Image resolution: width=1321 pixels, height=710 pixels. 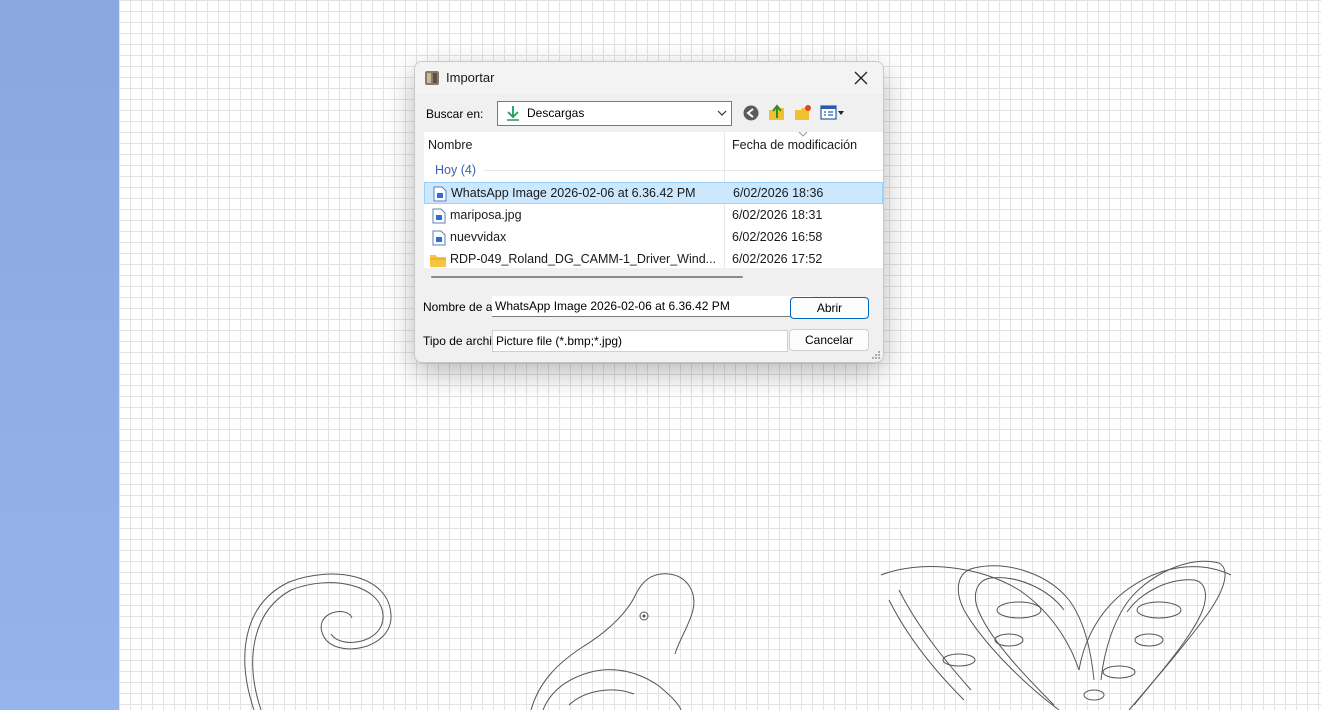 I want to click on file-name: nuevvidax, so click(x=478, y=237).